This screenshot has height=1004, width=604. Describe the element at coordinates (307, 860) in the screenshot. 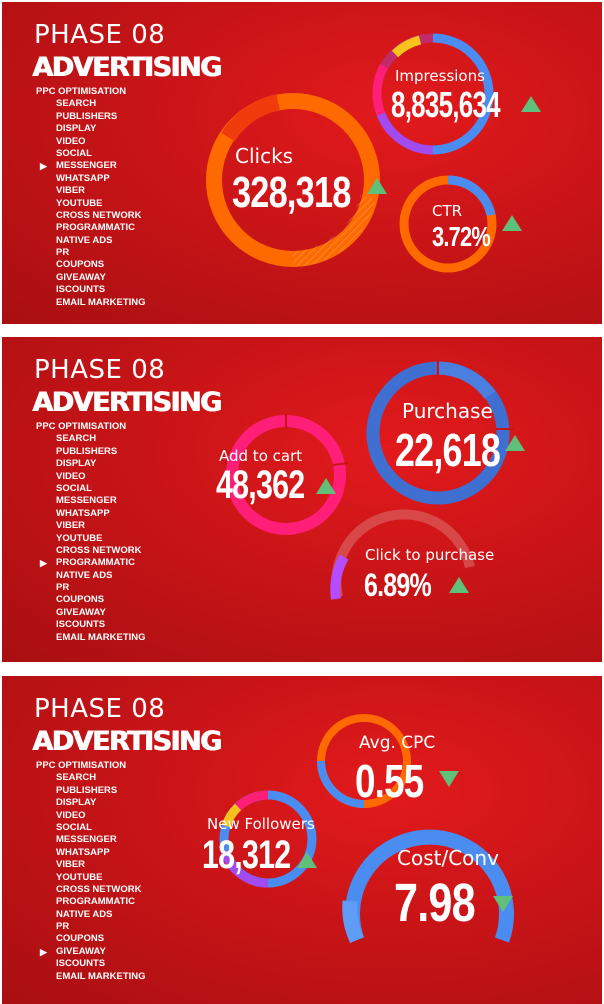

I see `new-followers-trend-up-icon` at that location.